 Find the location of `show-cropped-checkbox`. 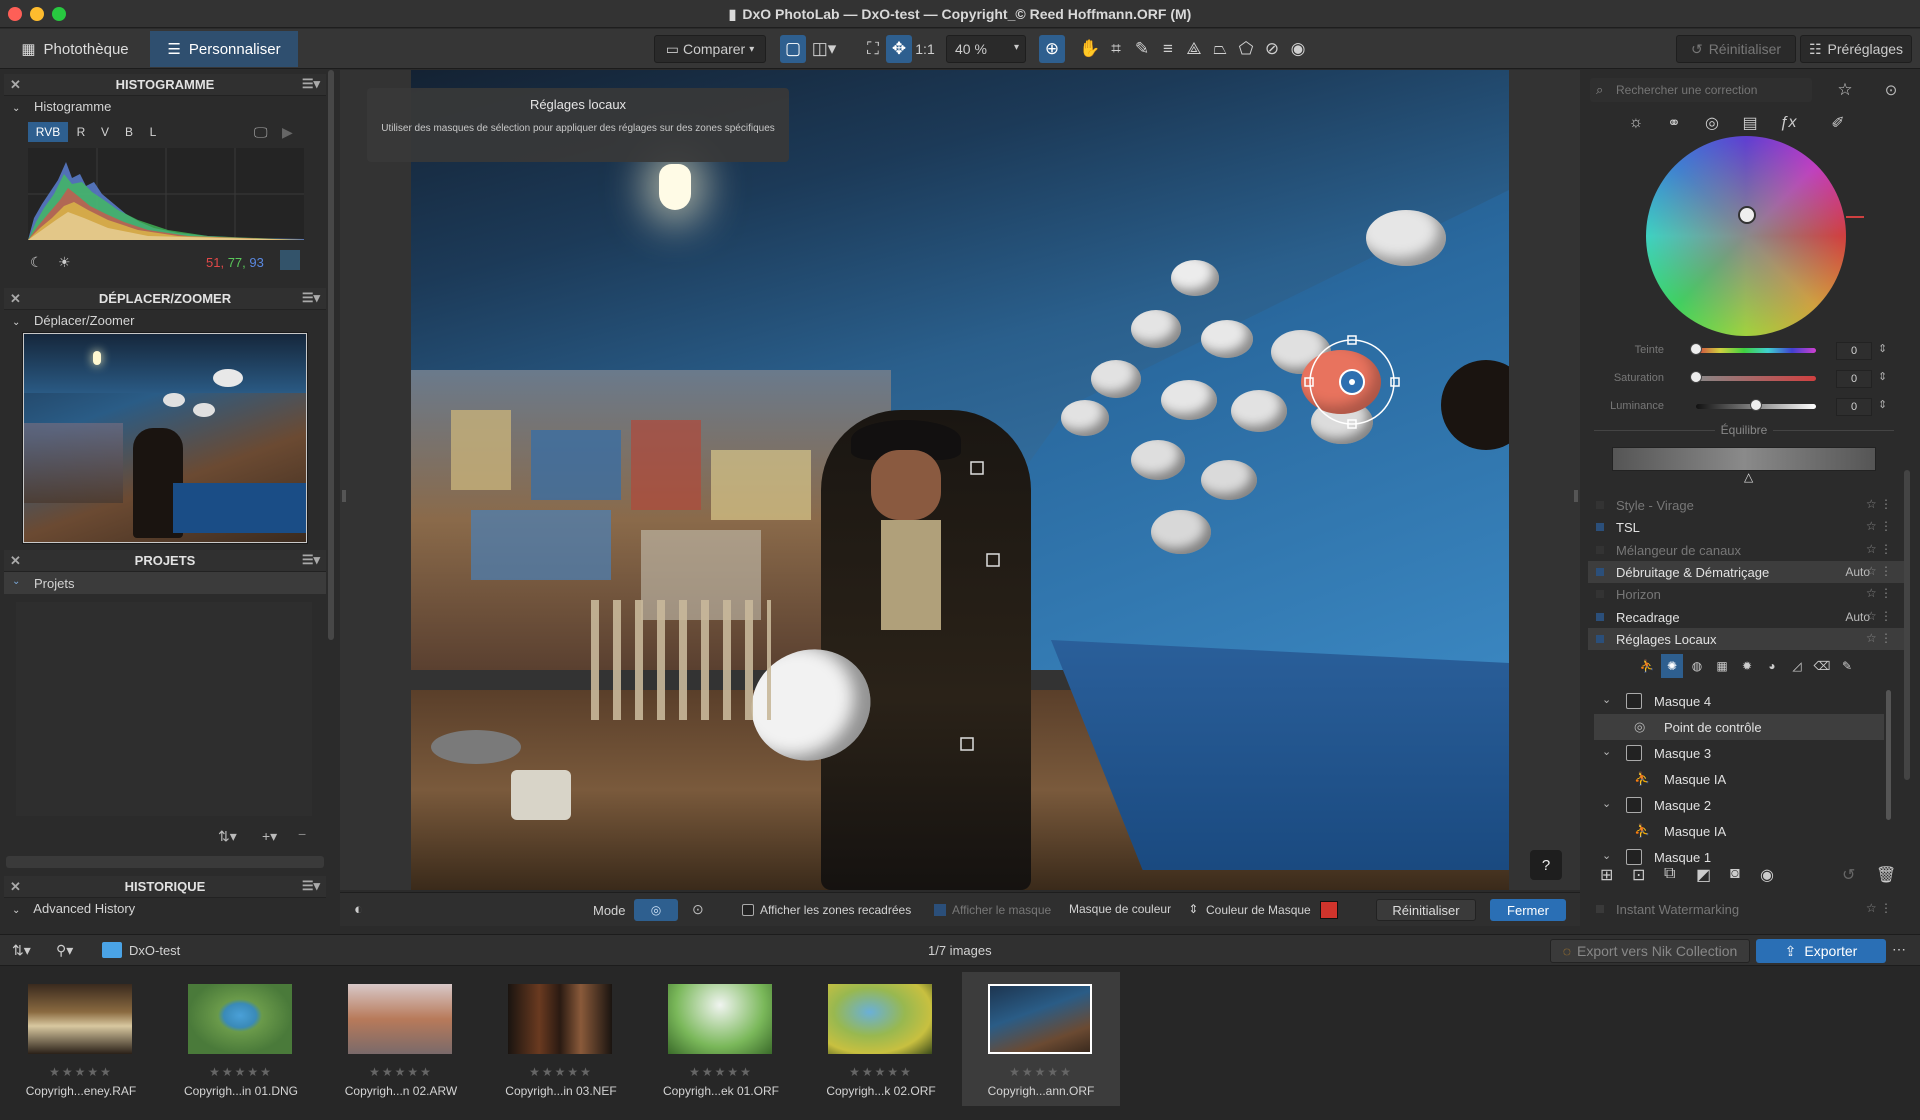

show-cropped-checkbox is located at coordinates (748, 910).